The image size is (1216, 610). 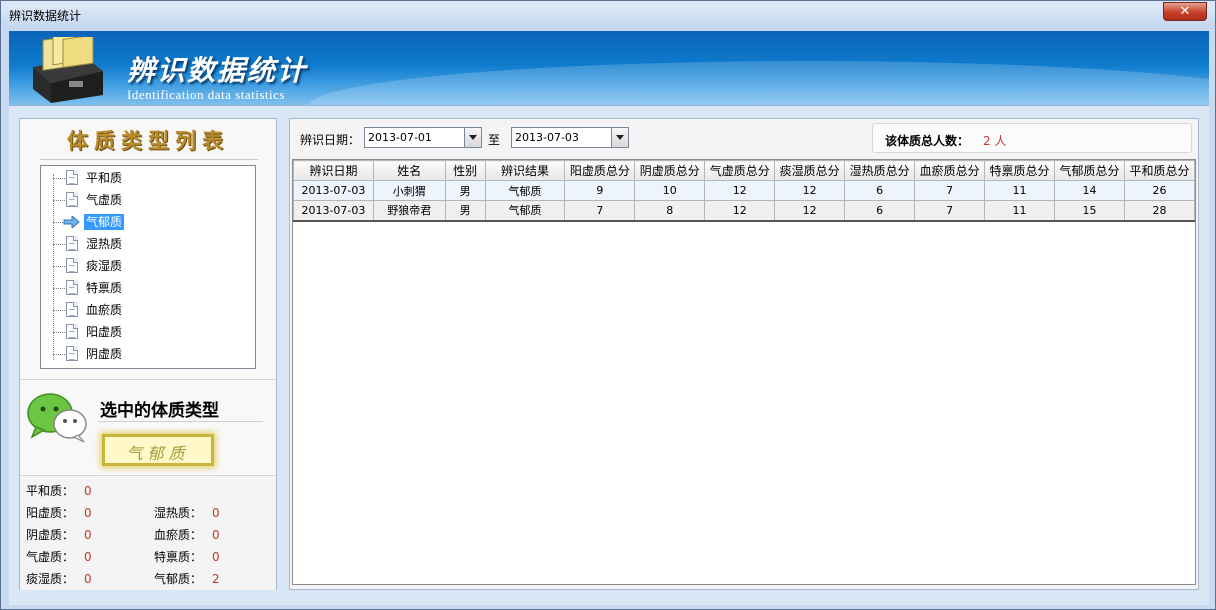 What do you see at coordinates (104, 200) in the screenshot?
I see `tree-item-label: 气虚质` at bounding box center [104, 200].